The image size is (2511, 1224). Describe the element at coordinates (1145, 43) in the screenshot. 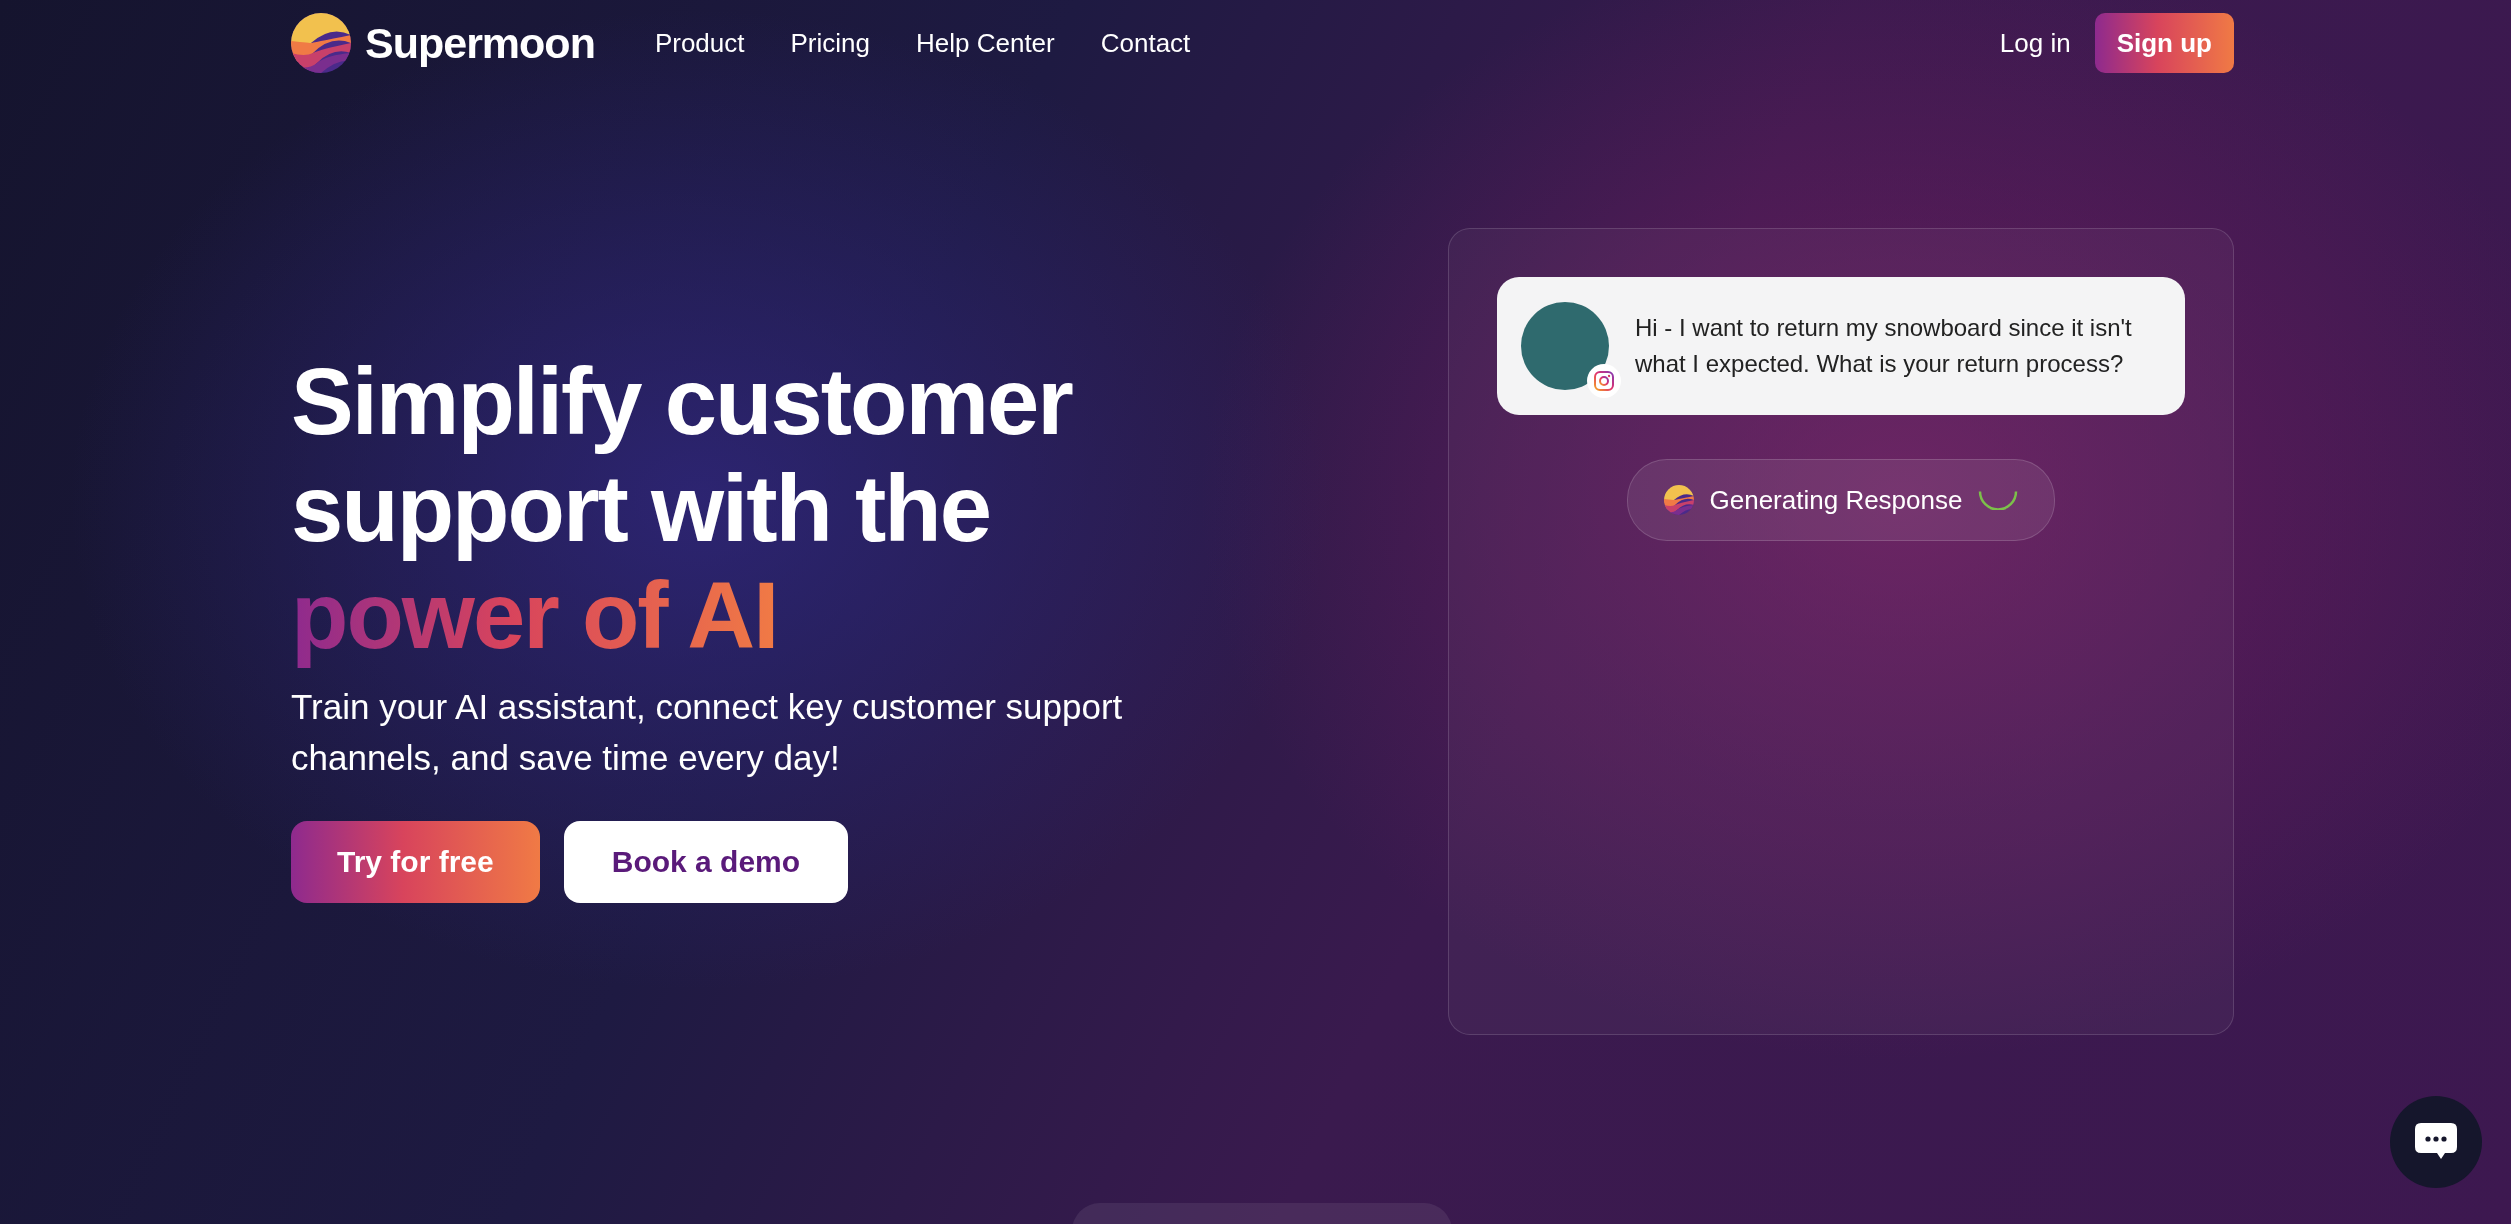

I see `nav-link: Contact` at that location.